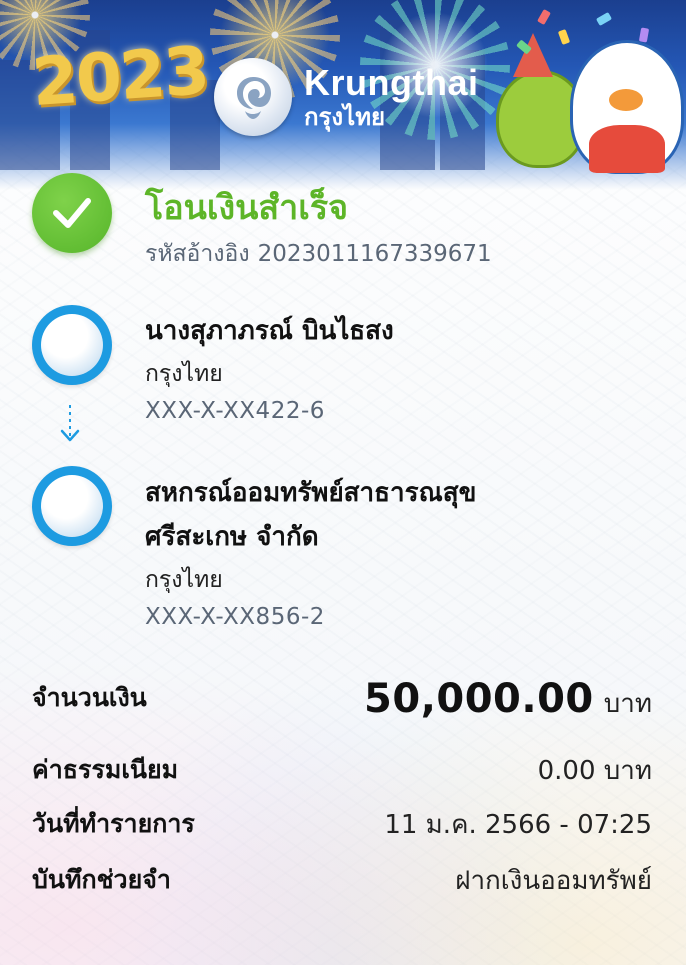 This screenshot has width=686, height=965. What do you see at coordinates (518, 825) in the screenshot?
I see `date-value: 11 ม.ค. 2566 - 07:25` at bounding box center [518, 825].